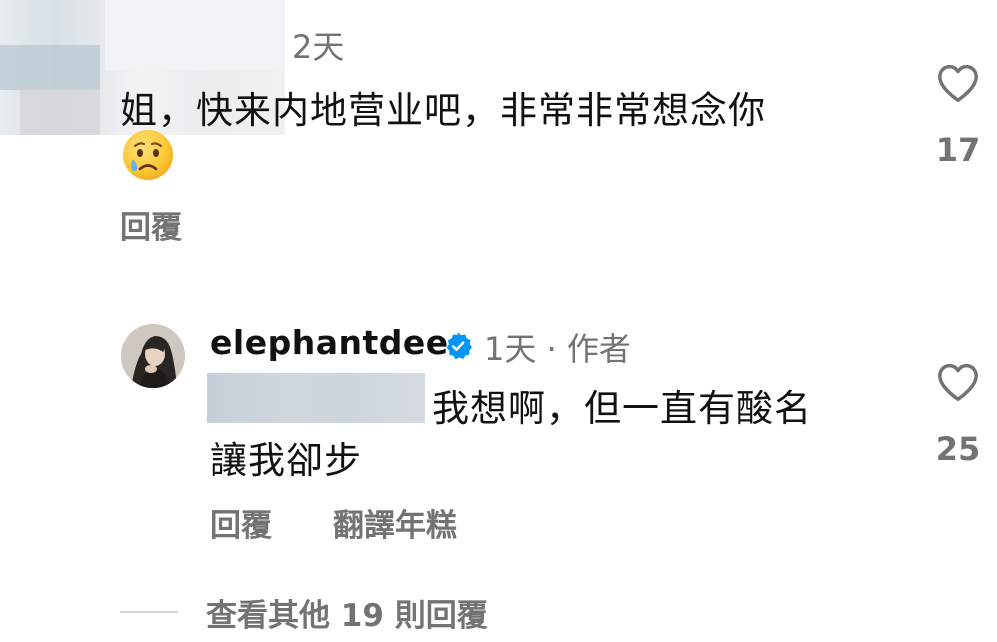 This screenshot has width=997, height=642. Describe the element at coordinates (286, 460) in the screenshot. I see `reply-text-line2: 讓我卻步` at that location.